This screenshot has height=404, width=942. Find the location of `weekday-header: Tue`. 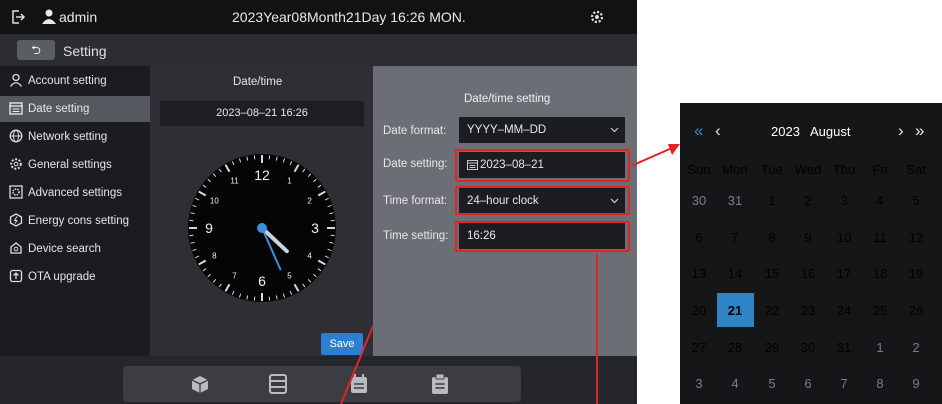

weekday-header: Tue is located at coordinates (772, 169).